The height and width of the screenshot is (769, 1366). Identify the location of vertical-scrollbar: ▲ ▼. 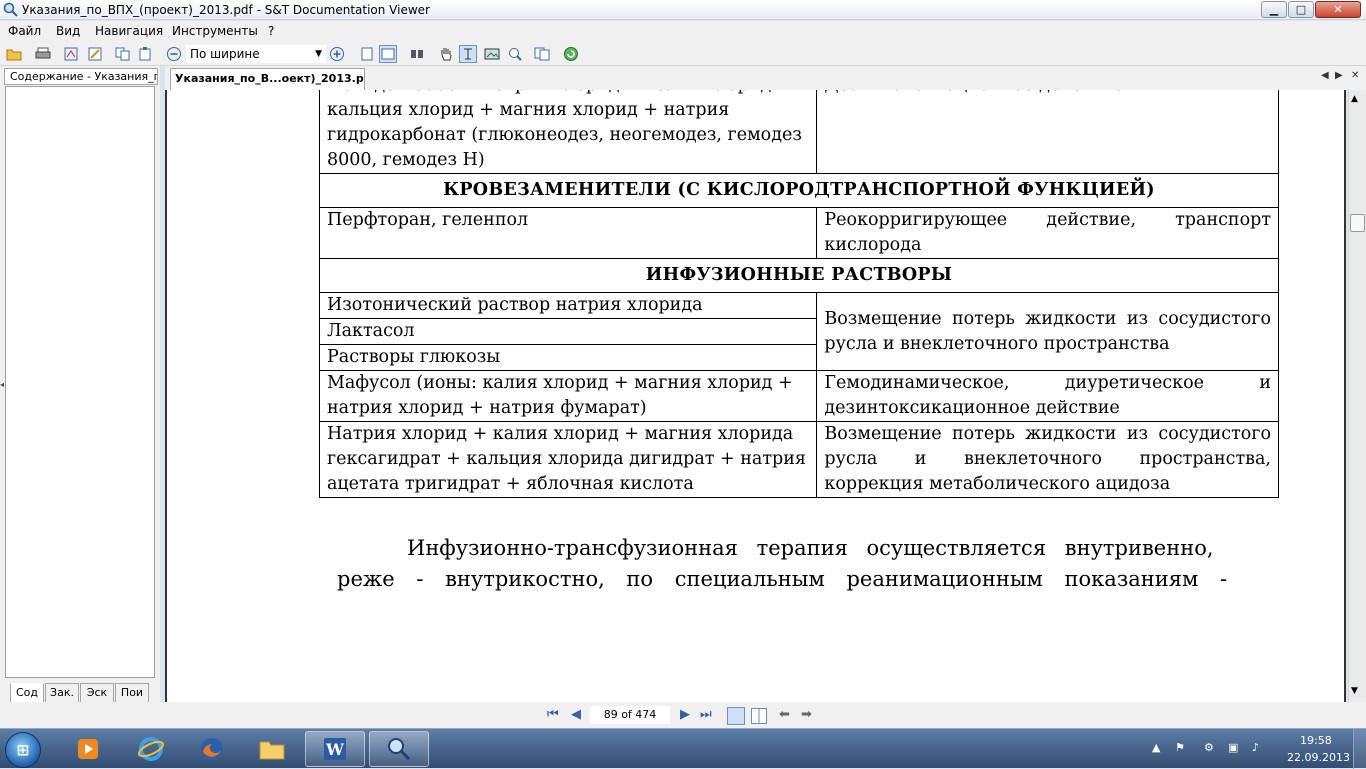
(1357, 396).